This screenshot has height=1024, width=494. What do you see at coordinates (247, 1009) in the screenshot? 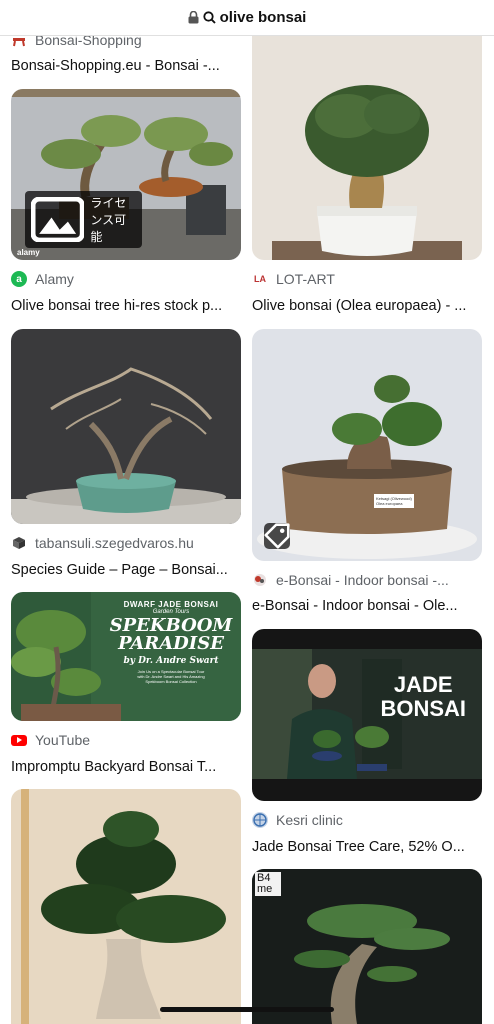
I see `home-indicator` at bounding box center [247, 1009].